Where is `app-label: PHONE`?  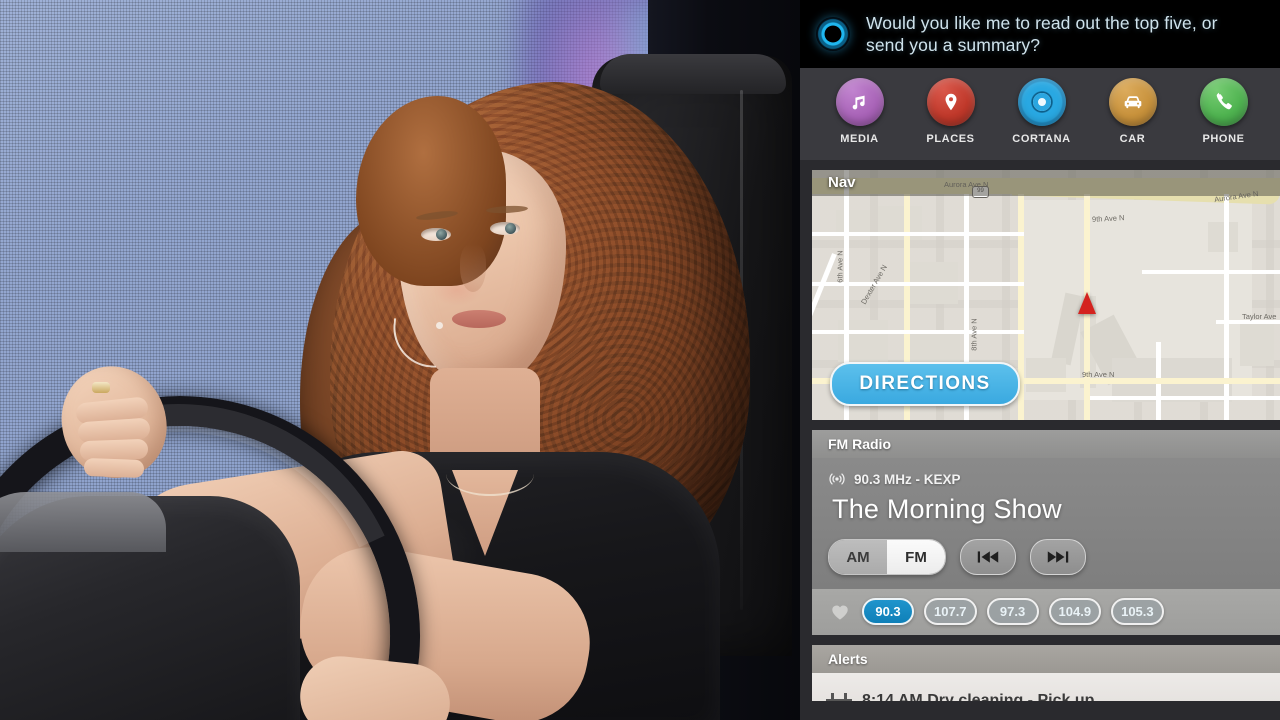 app-label: PHONE is located at coordinates (1223, 139).